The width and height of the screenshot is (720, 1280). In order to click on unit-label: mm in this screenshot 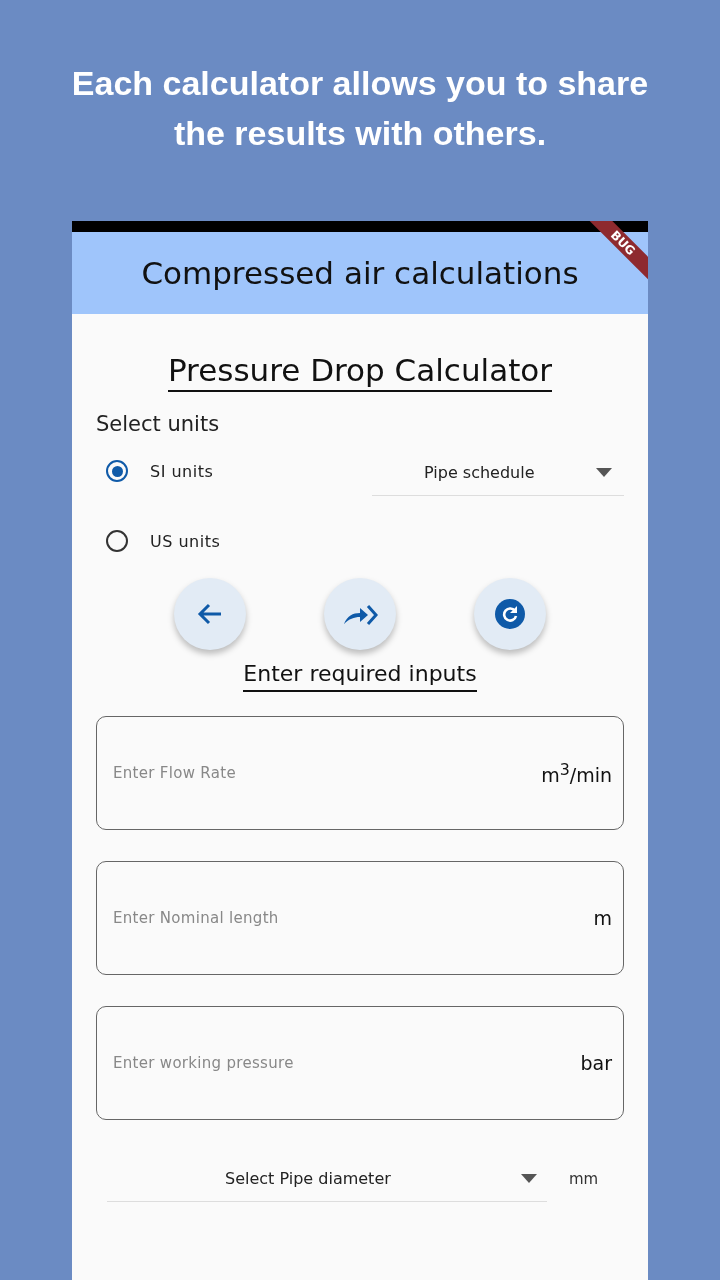, I will do `click(584, 1179)`.